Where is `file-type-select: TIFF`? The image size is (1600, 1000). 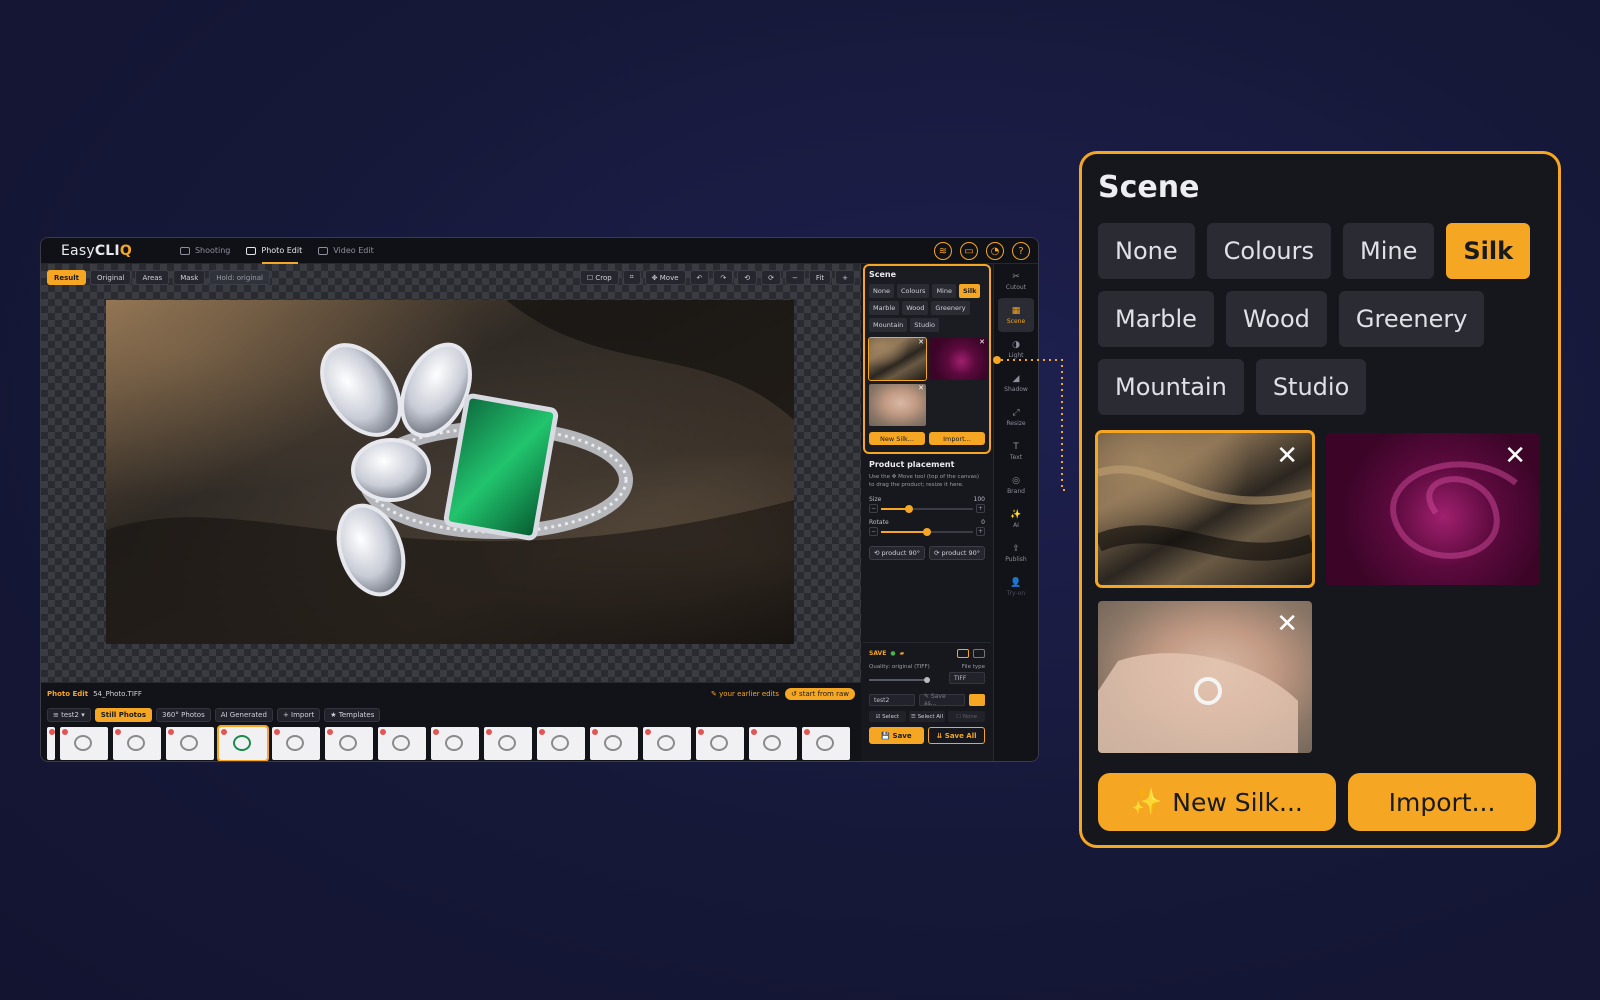
file-type-select: TIFF is located at coordinates (967, 678).